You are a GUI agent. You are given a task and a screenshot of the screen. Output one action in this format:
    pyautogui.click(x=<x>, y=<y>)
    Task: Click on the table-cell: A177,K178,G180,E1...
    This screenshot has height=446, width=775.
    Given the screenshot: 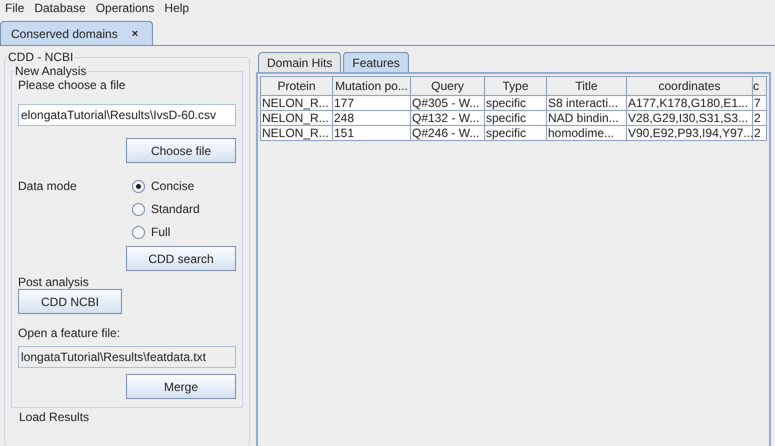 What is the action you would take?
    pyautogui.click(x=689, y=103)
    